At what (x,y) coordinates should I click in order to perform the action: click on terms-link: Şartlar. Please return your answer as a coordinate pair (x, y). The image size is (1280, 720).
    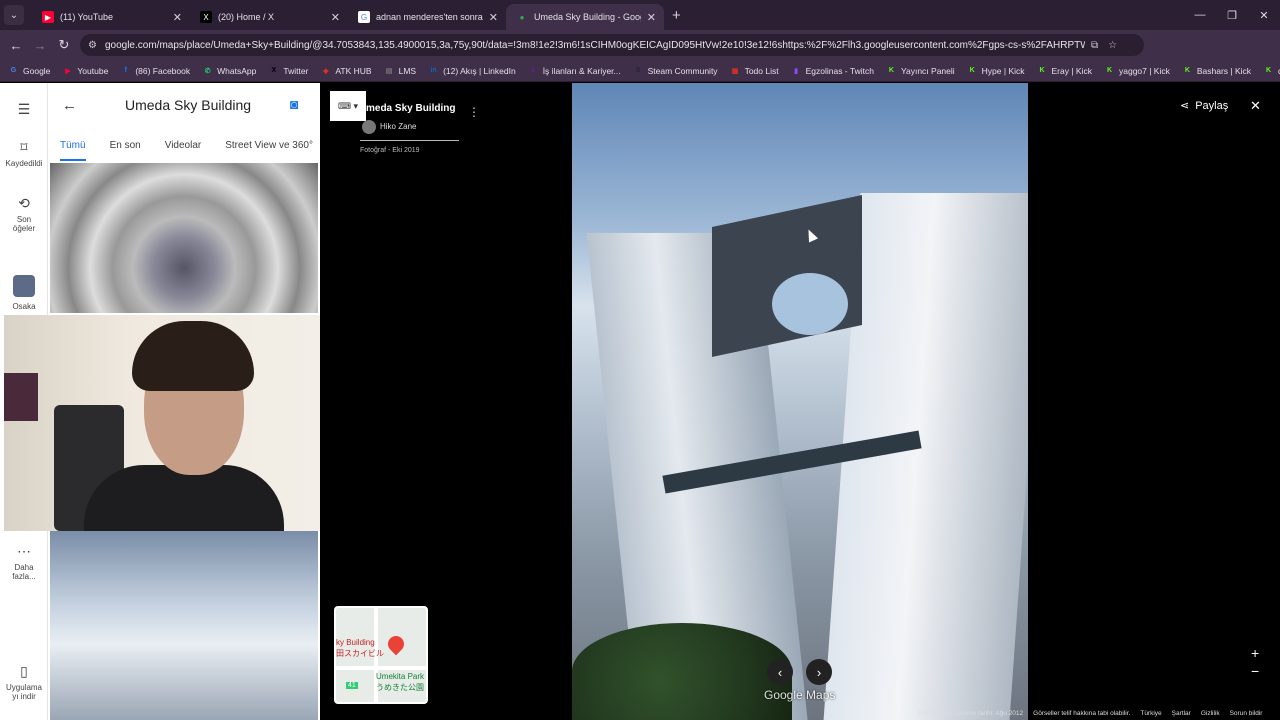
    Looking at the image, I should click on (1181, 713).